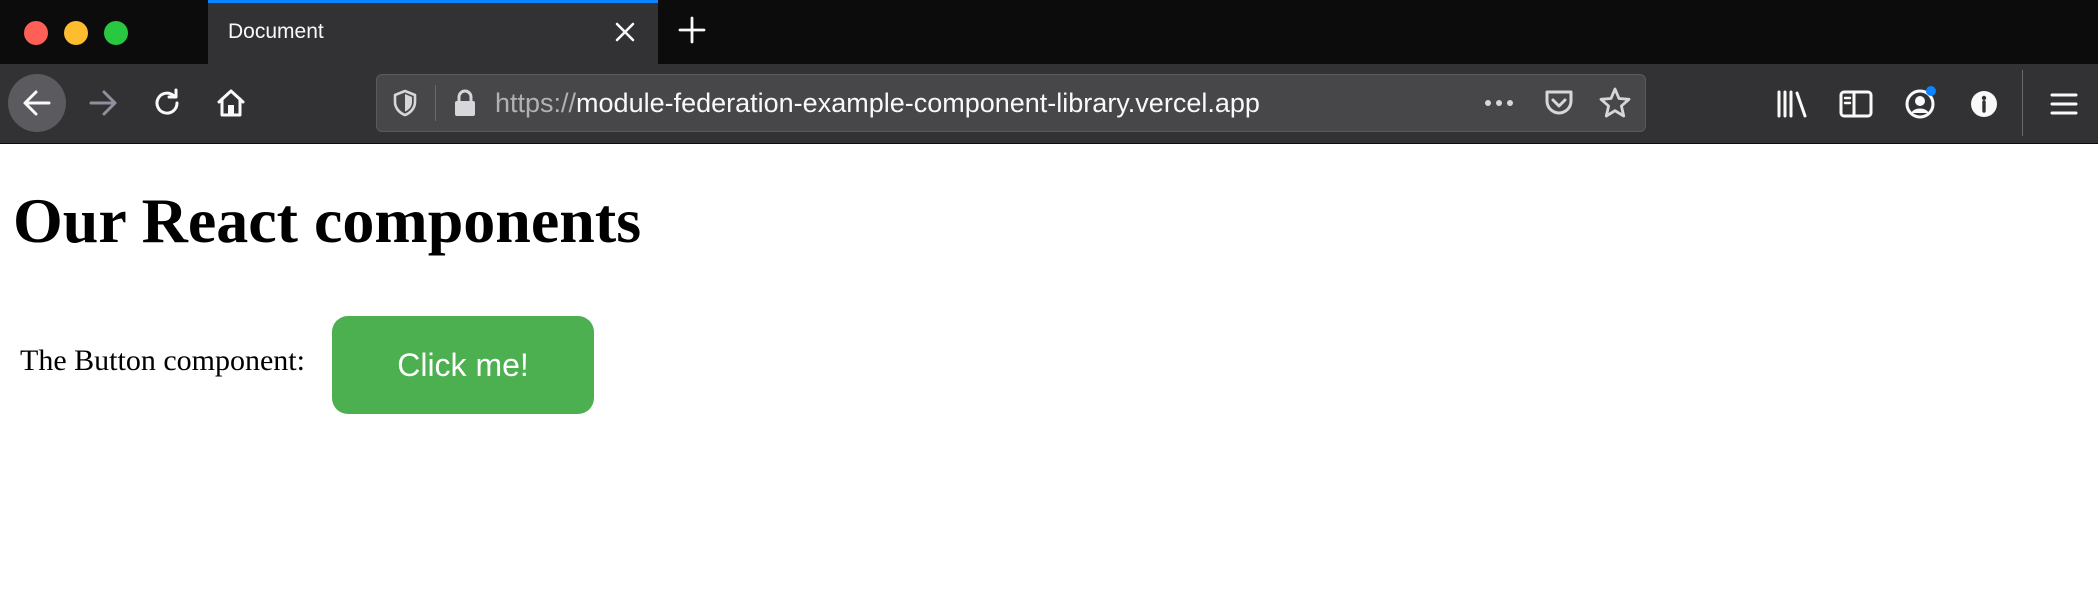 This screenshot has height=614, width=2098. What do you see at coordinates (692, 30) in the screenshot?
I see `plus-icon` at bounding box center [692, 30].